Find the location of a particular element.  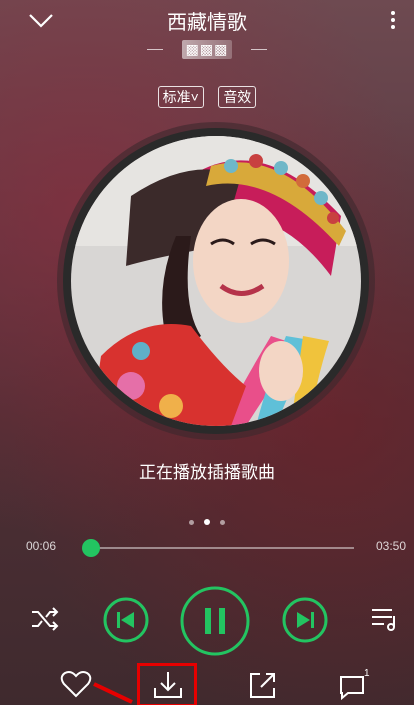

effect-button: 音效 is located at coordinates (237, 97).